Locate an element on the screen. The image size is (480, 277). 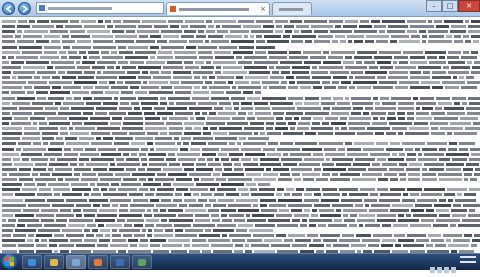
address-bar is located at coordinates (100, 8).